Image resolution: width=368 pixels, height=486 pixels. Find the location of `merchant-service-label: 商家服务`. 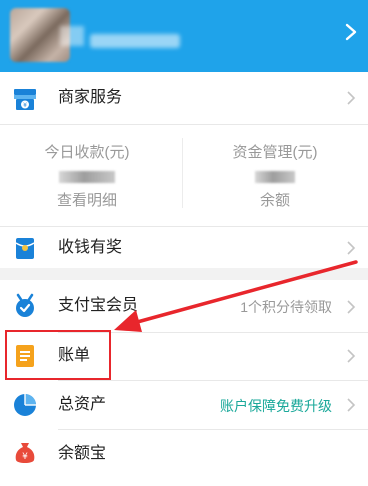

merchant-service-label: 商家服务 is located at coordinates (90, 97).